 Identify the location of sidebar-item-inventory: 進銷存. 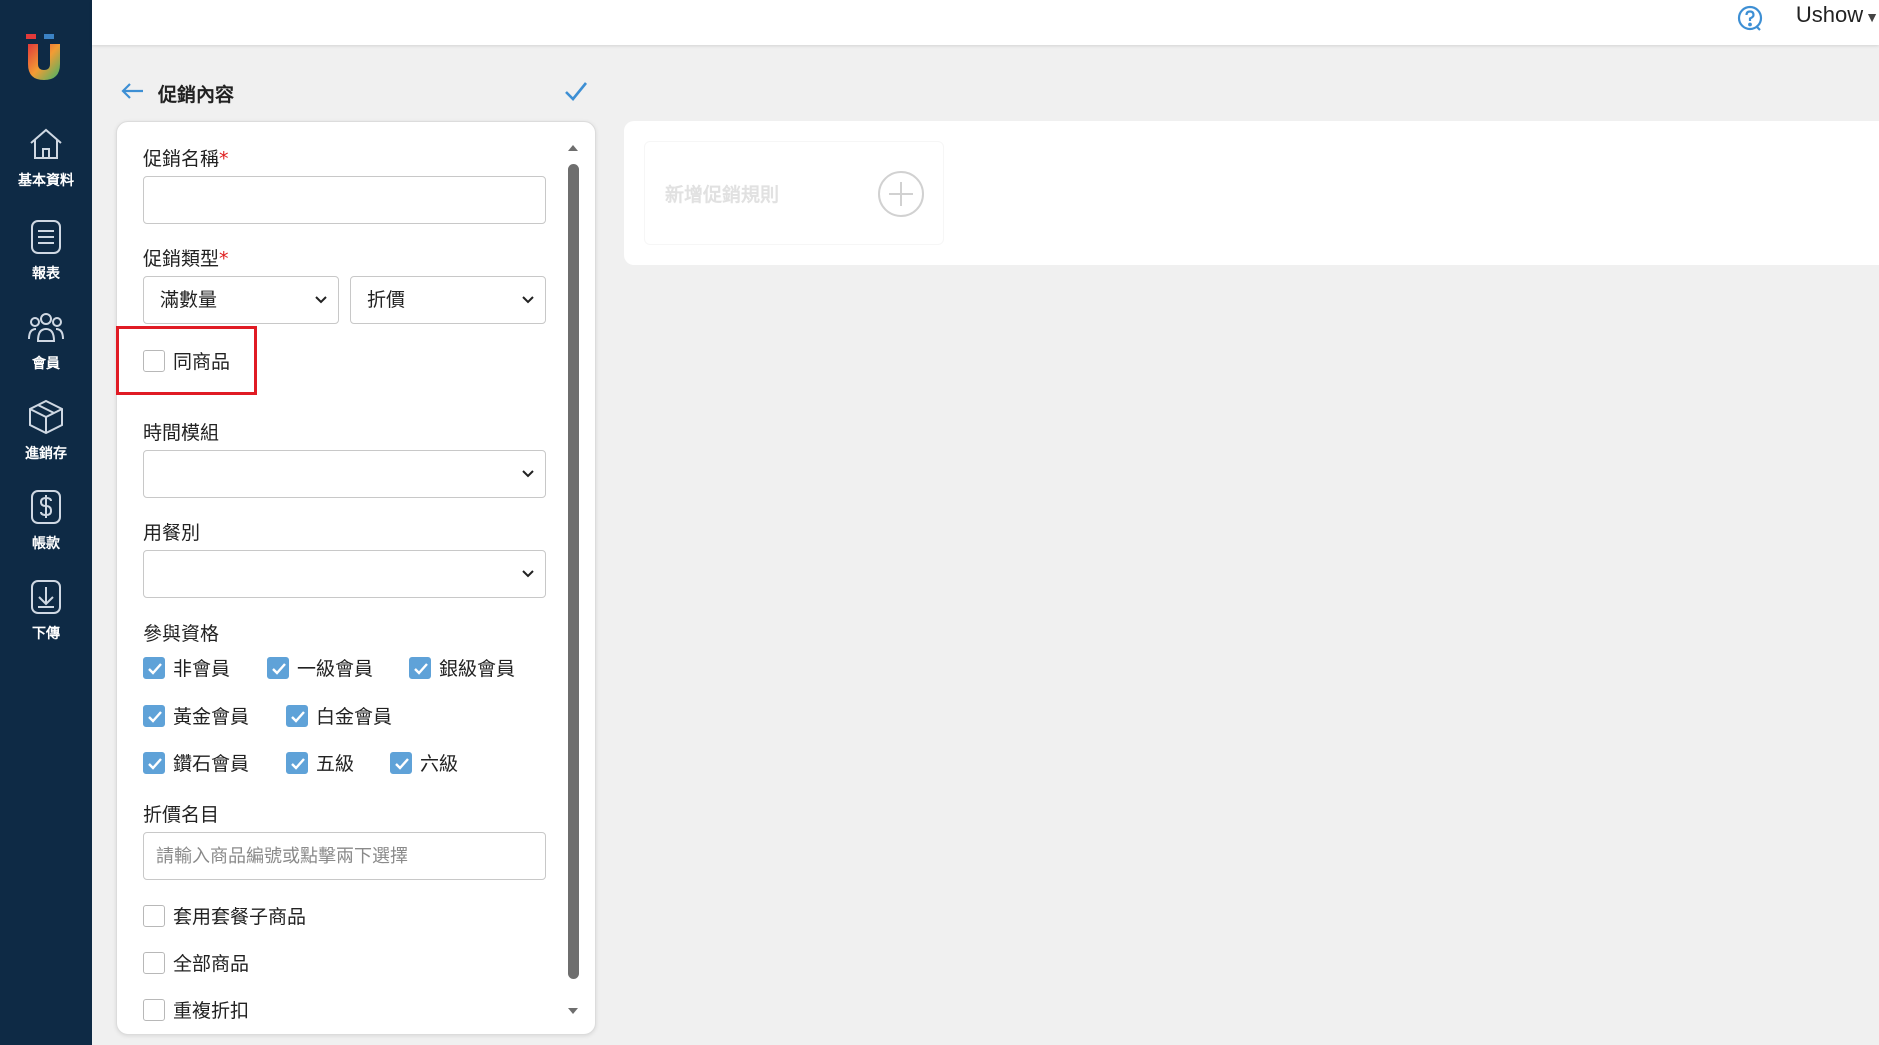
(46, 437).